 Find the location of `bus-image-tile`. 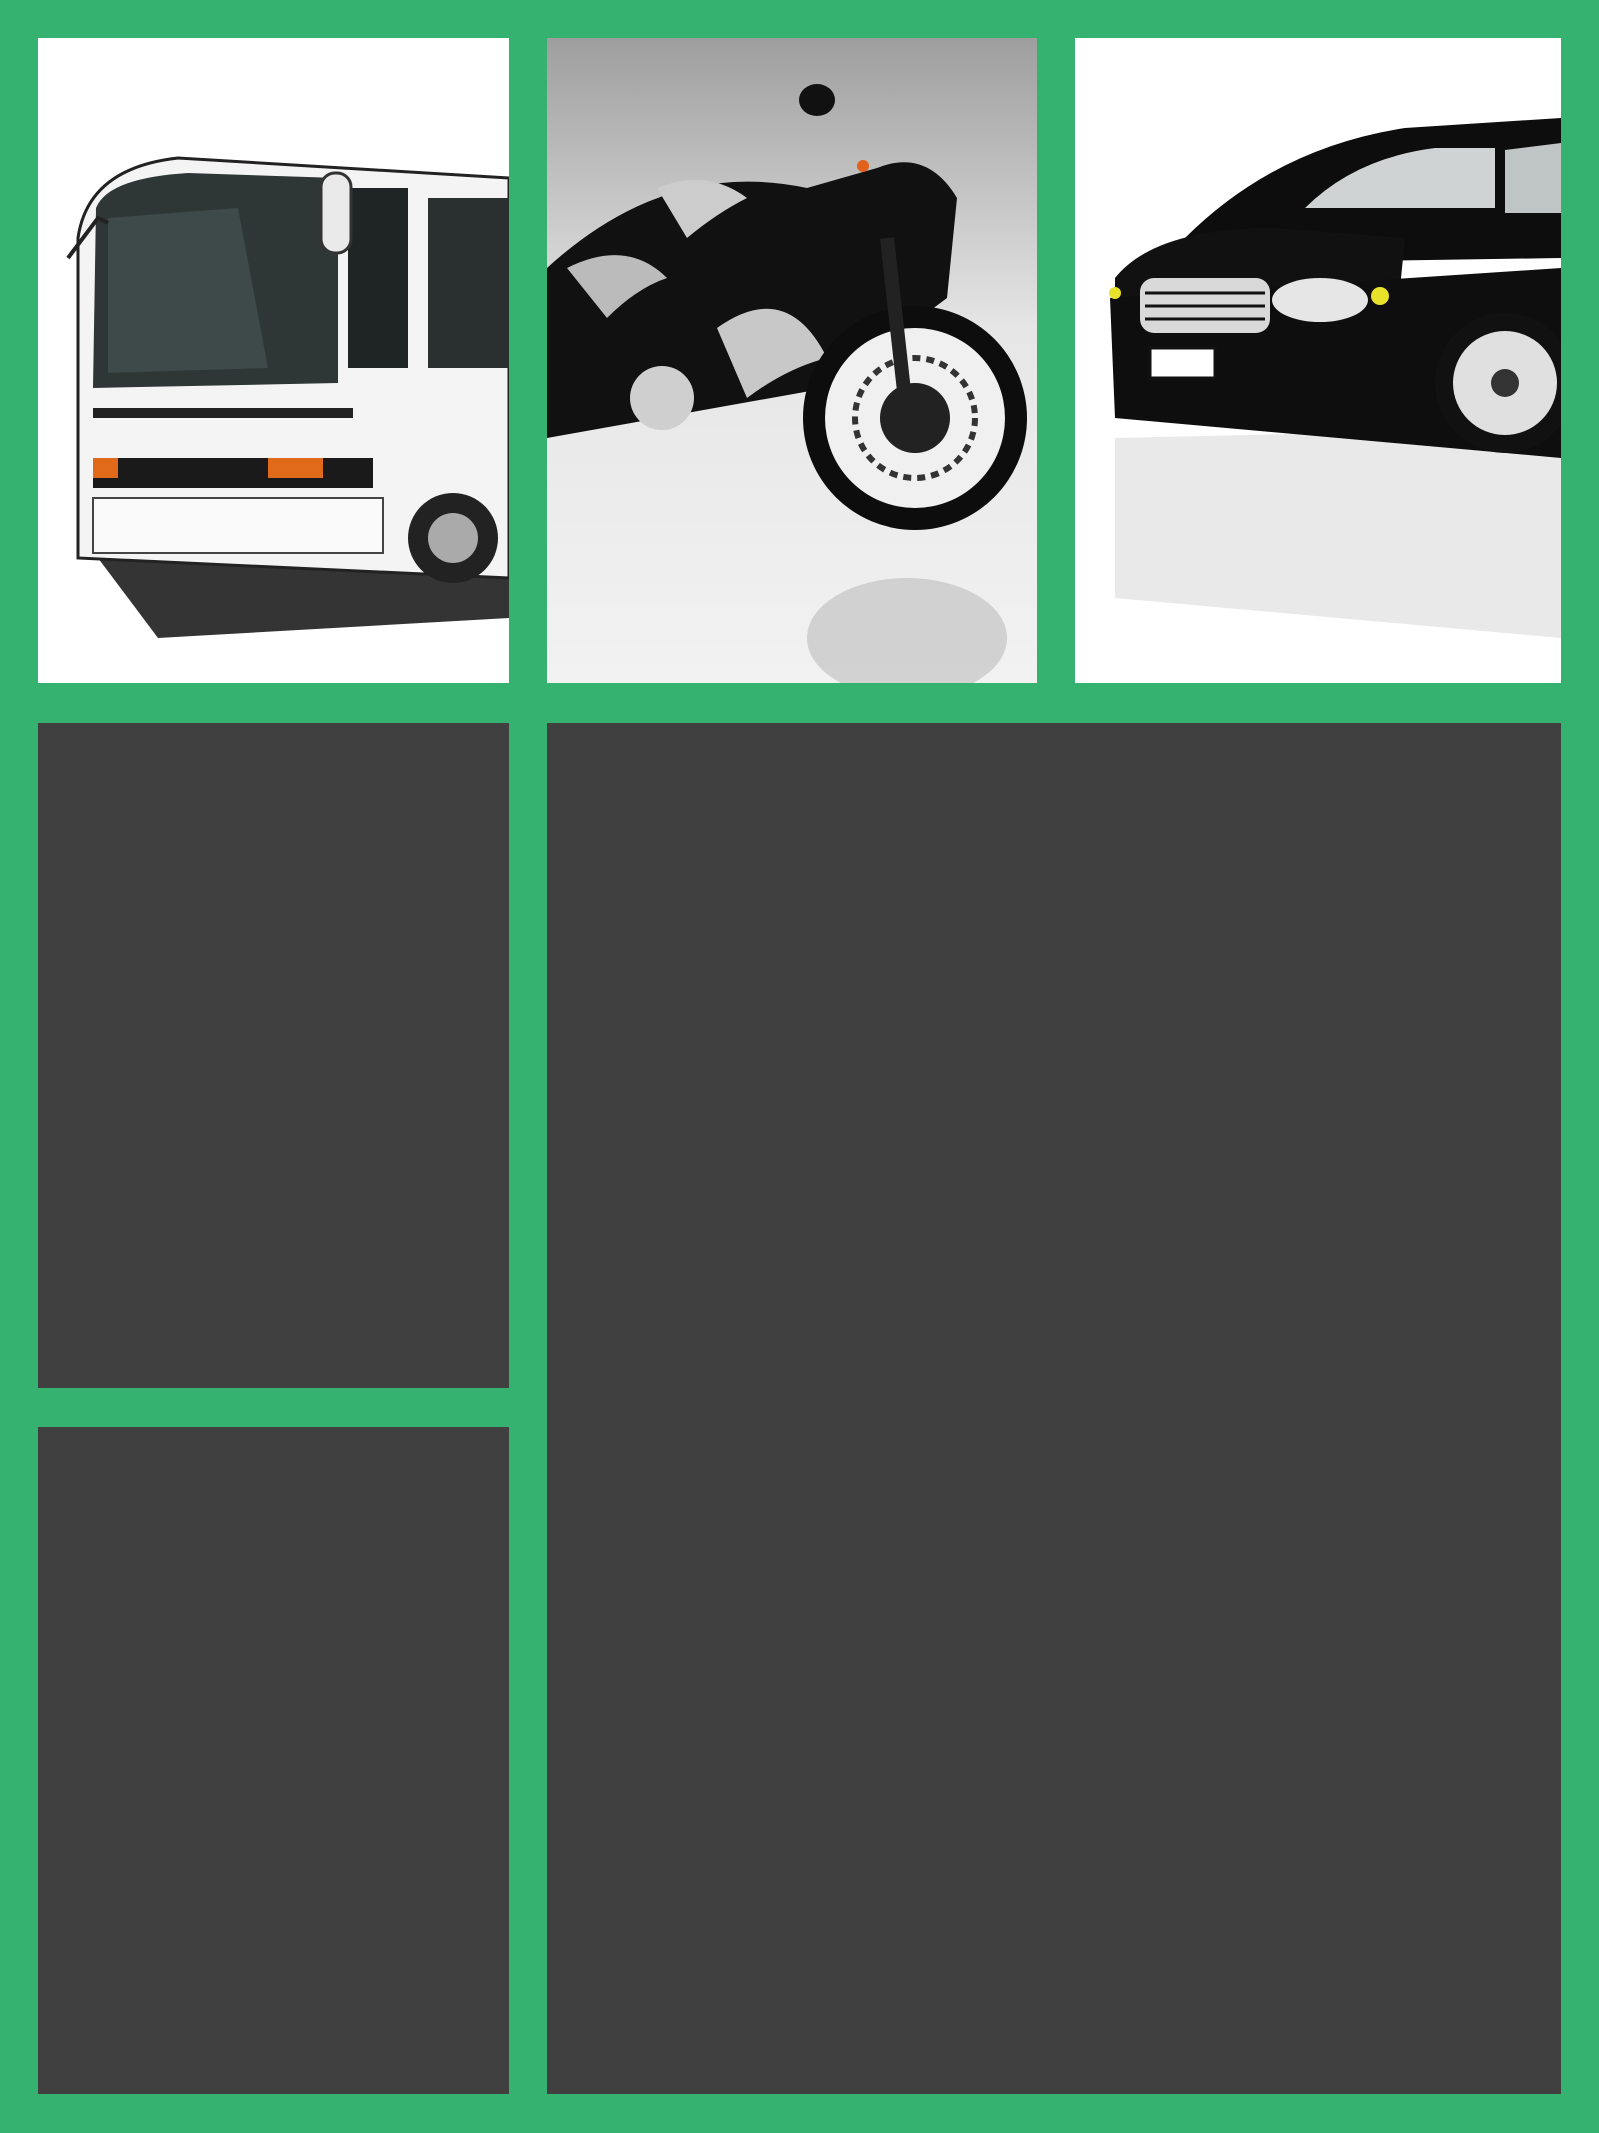

bus-image-tile is located at coordinates (273, 360).